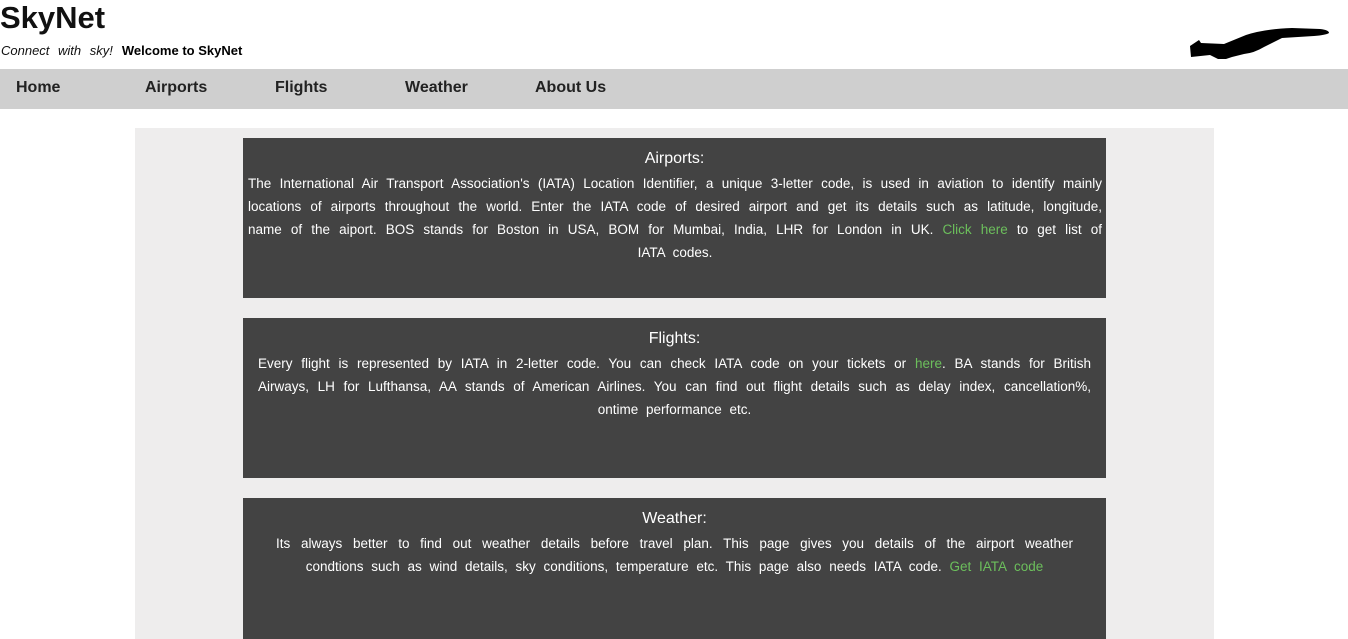  Describe the element at coordinates (57, 50) in the screenshot. I see `tagline: Connect with sky!` at that location.